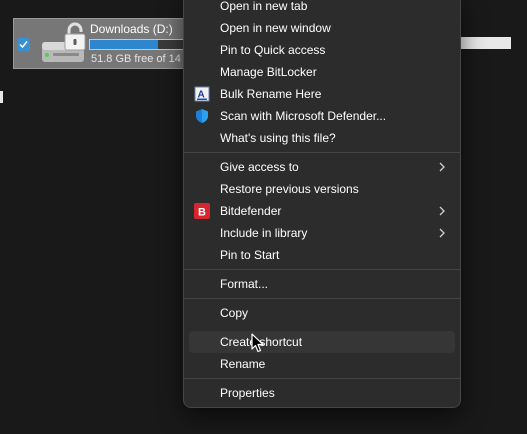  Describe the element at coordinates (202, 116) in the screenshot. I see `defender-shield-icon` at that location.